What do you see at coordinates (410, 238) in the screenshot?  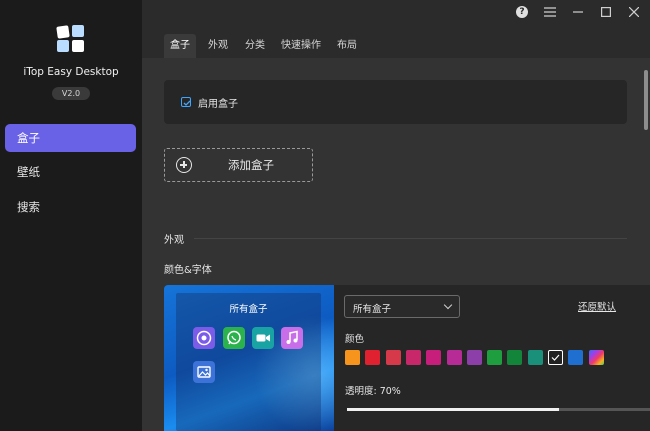 I see `section-divider` at bounding box center [410, 238].